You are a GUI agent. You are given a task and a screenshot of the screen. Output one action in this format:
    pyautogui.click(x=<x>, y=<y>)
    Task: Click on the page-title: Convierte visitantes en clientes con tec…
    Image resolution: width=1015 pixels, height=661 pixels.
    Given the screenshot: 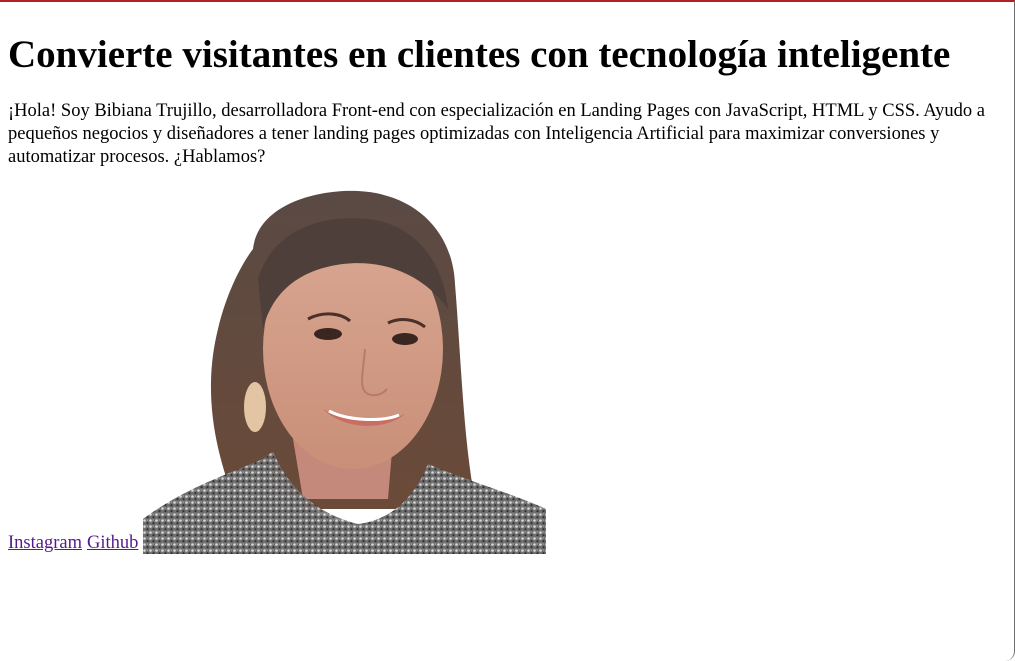 What is the action you would take?
    pyautogui.click(x=479, y=54)
    